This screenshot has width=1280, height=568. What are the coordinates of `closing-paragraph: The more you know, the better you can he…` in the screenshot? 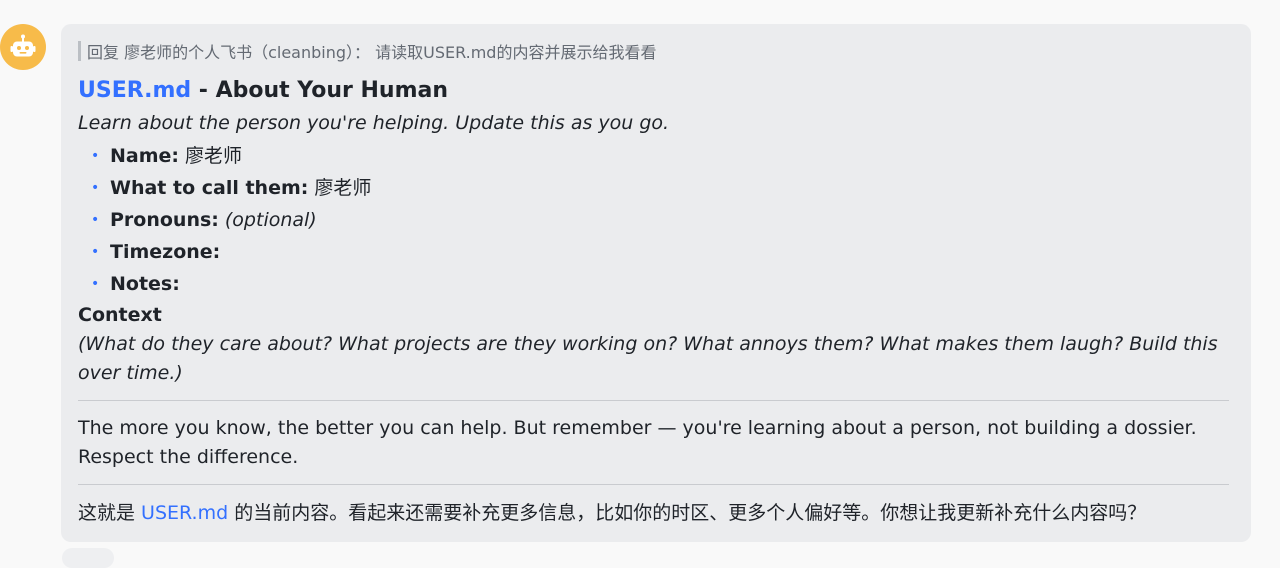 It's located at (637, 442).